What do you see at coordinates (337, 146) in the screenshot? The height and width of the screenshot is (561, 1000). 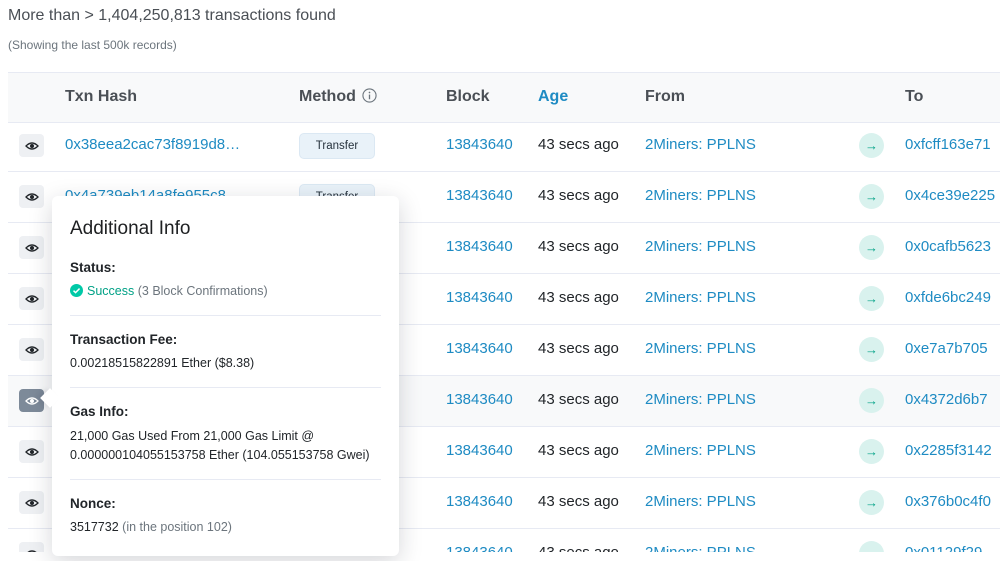 I see `method-badge: Transfer` at bounding box center [337, 146].